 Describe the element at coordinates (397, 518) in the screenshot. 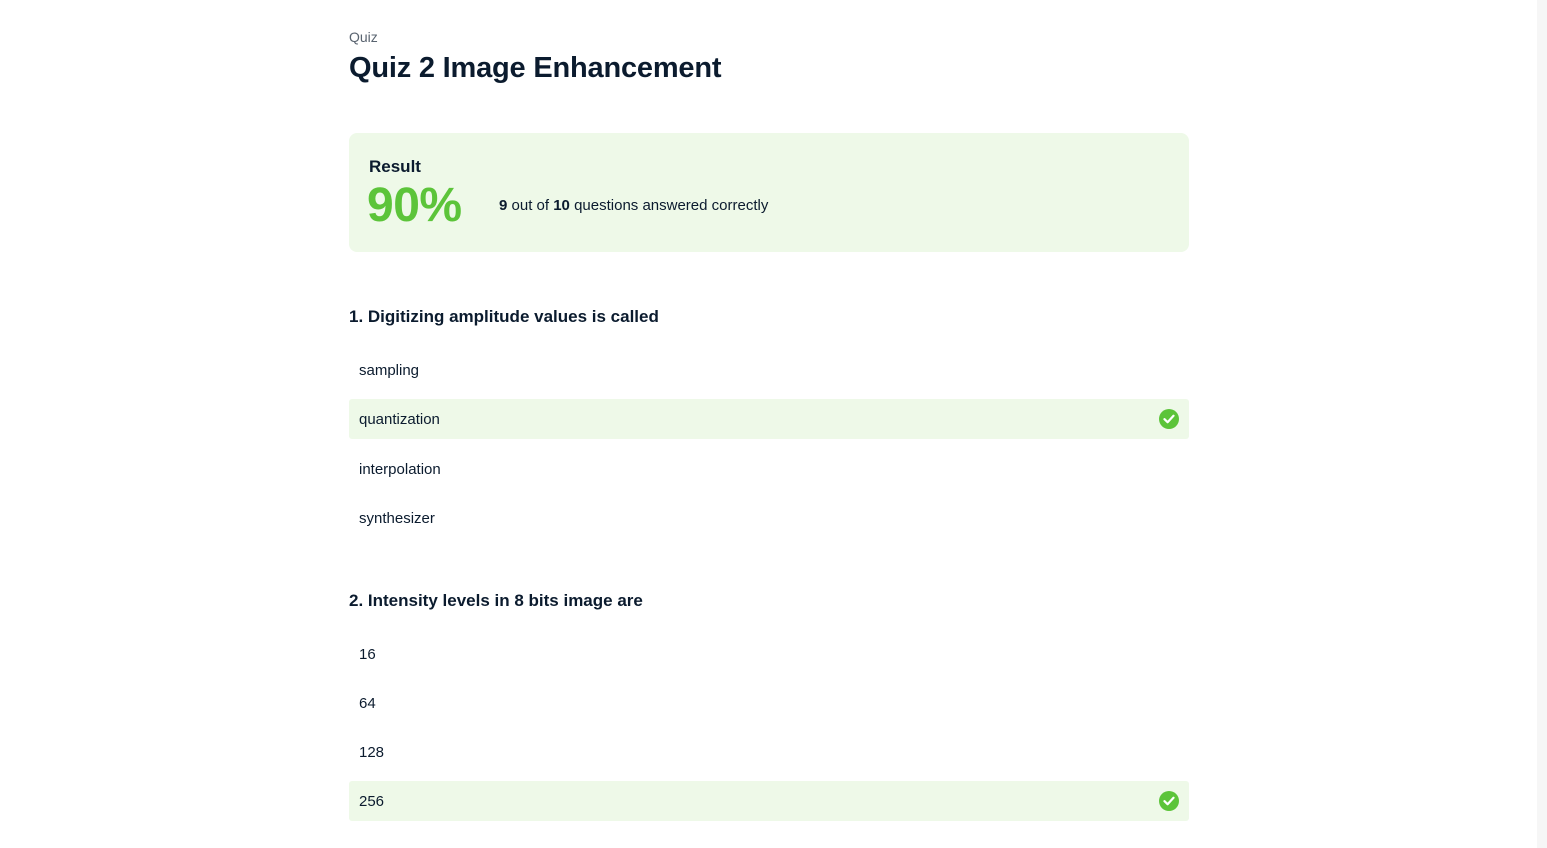

I see `option-label: synthesizer` at that location.